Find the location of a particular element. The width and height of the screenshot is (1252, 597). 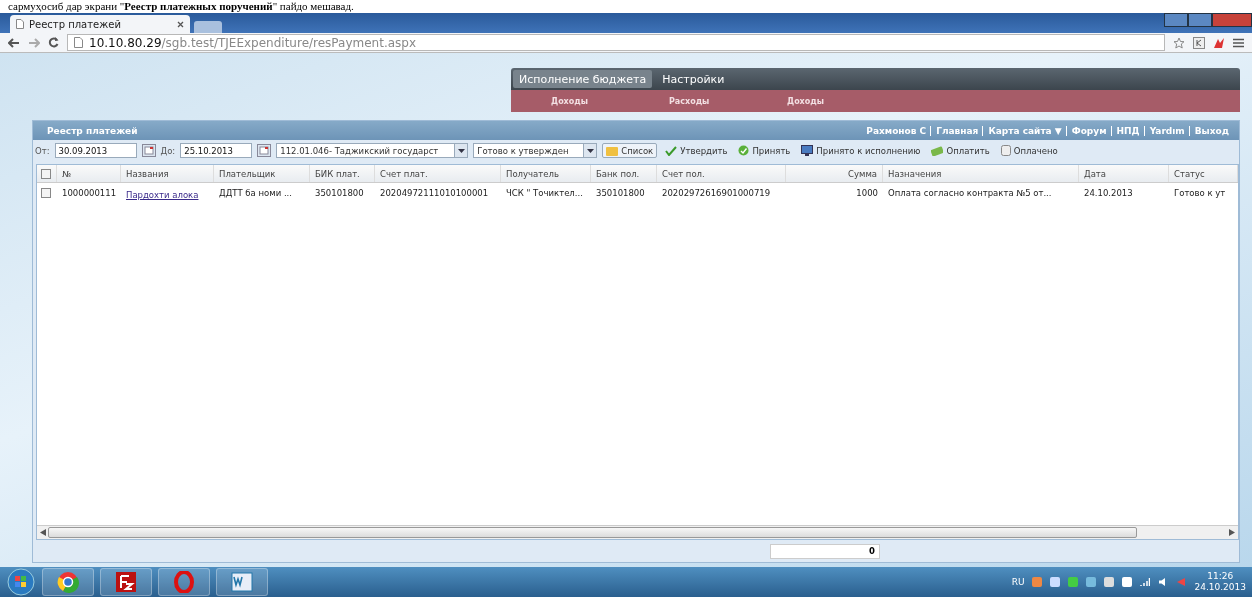

column-header: Статус is located at coordinates (1203, 173).